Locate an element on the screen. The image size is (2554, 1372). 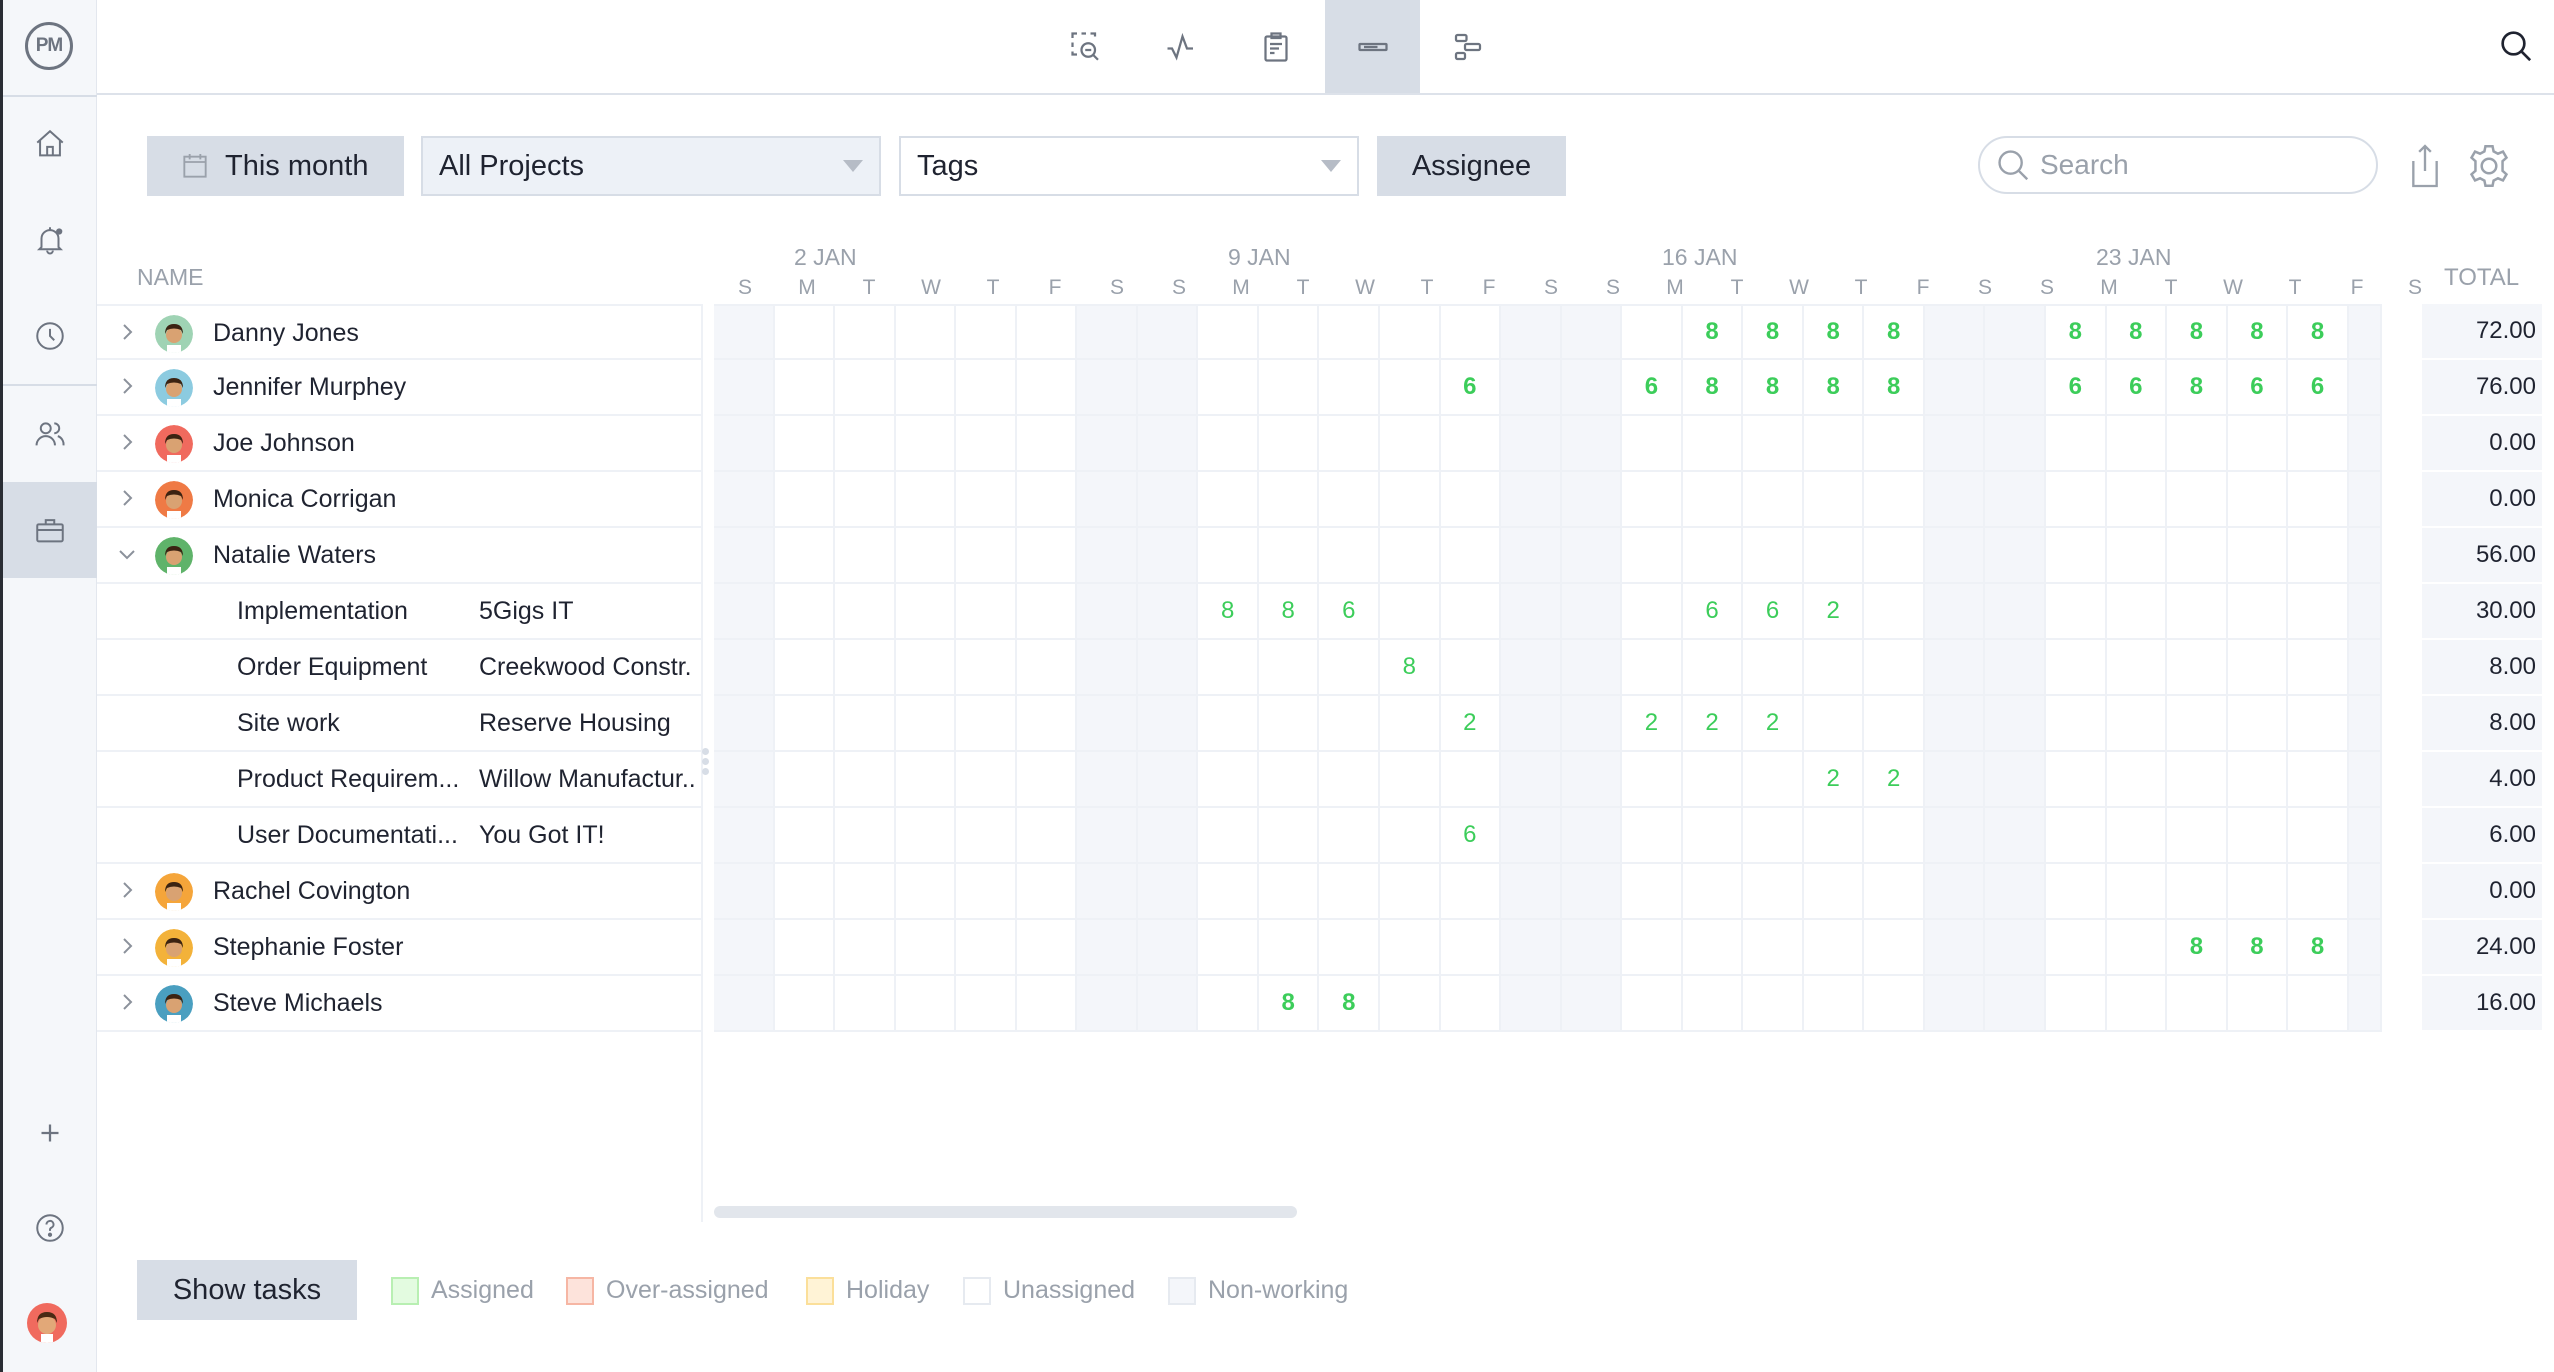
resource-row: Rachel Covington is located at coordinates (399, 892).